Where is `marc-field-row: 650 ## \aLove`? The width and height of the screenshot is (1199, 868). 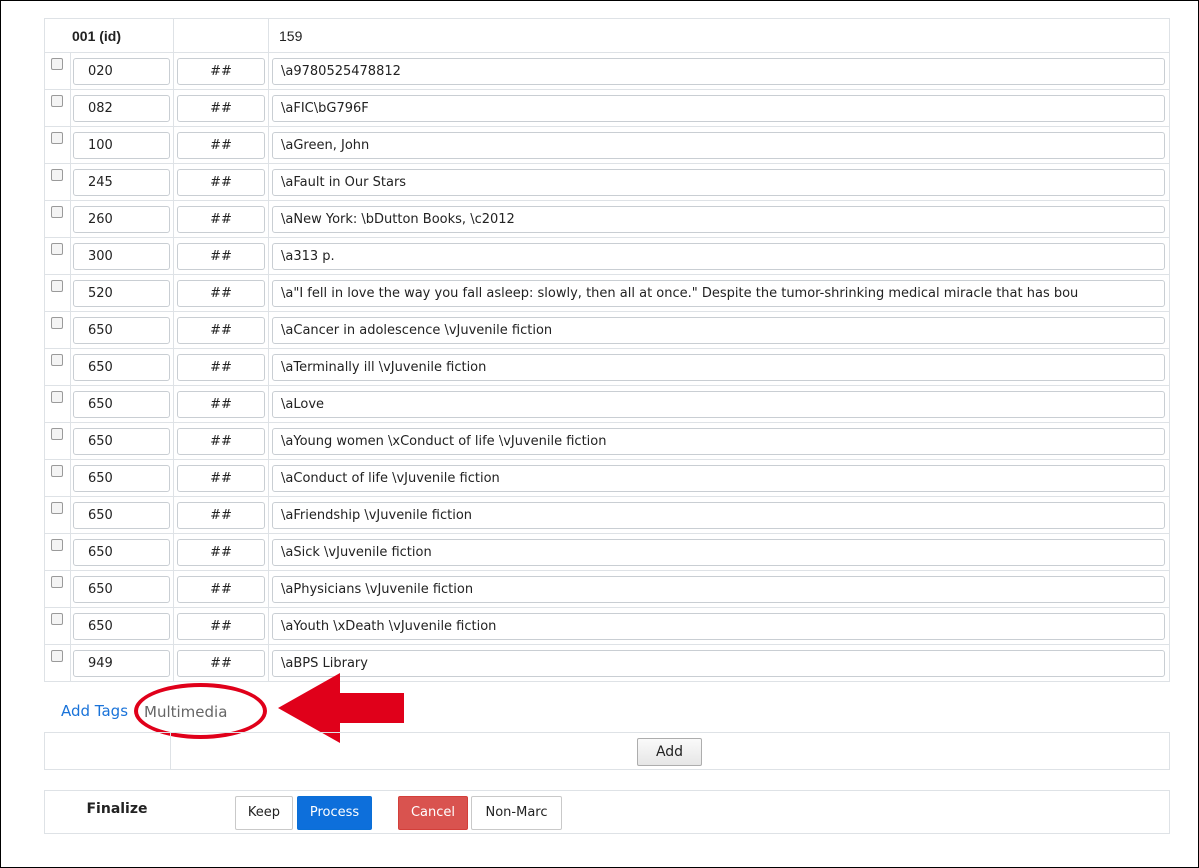
marc-field-row: 650 ## \aLove is located at coordinates (607, 404).